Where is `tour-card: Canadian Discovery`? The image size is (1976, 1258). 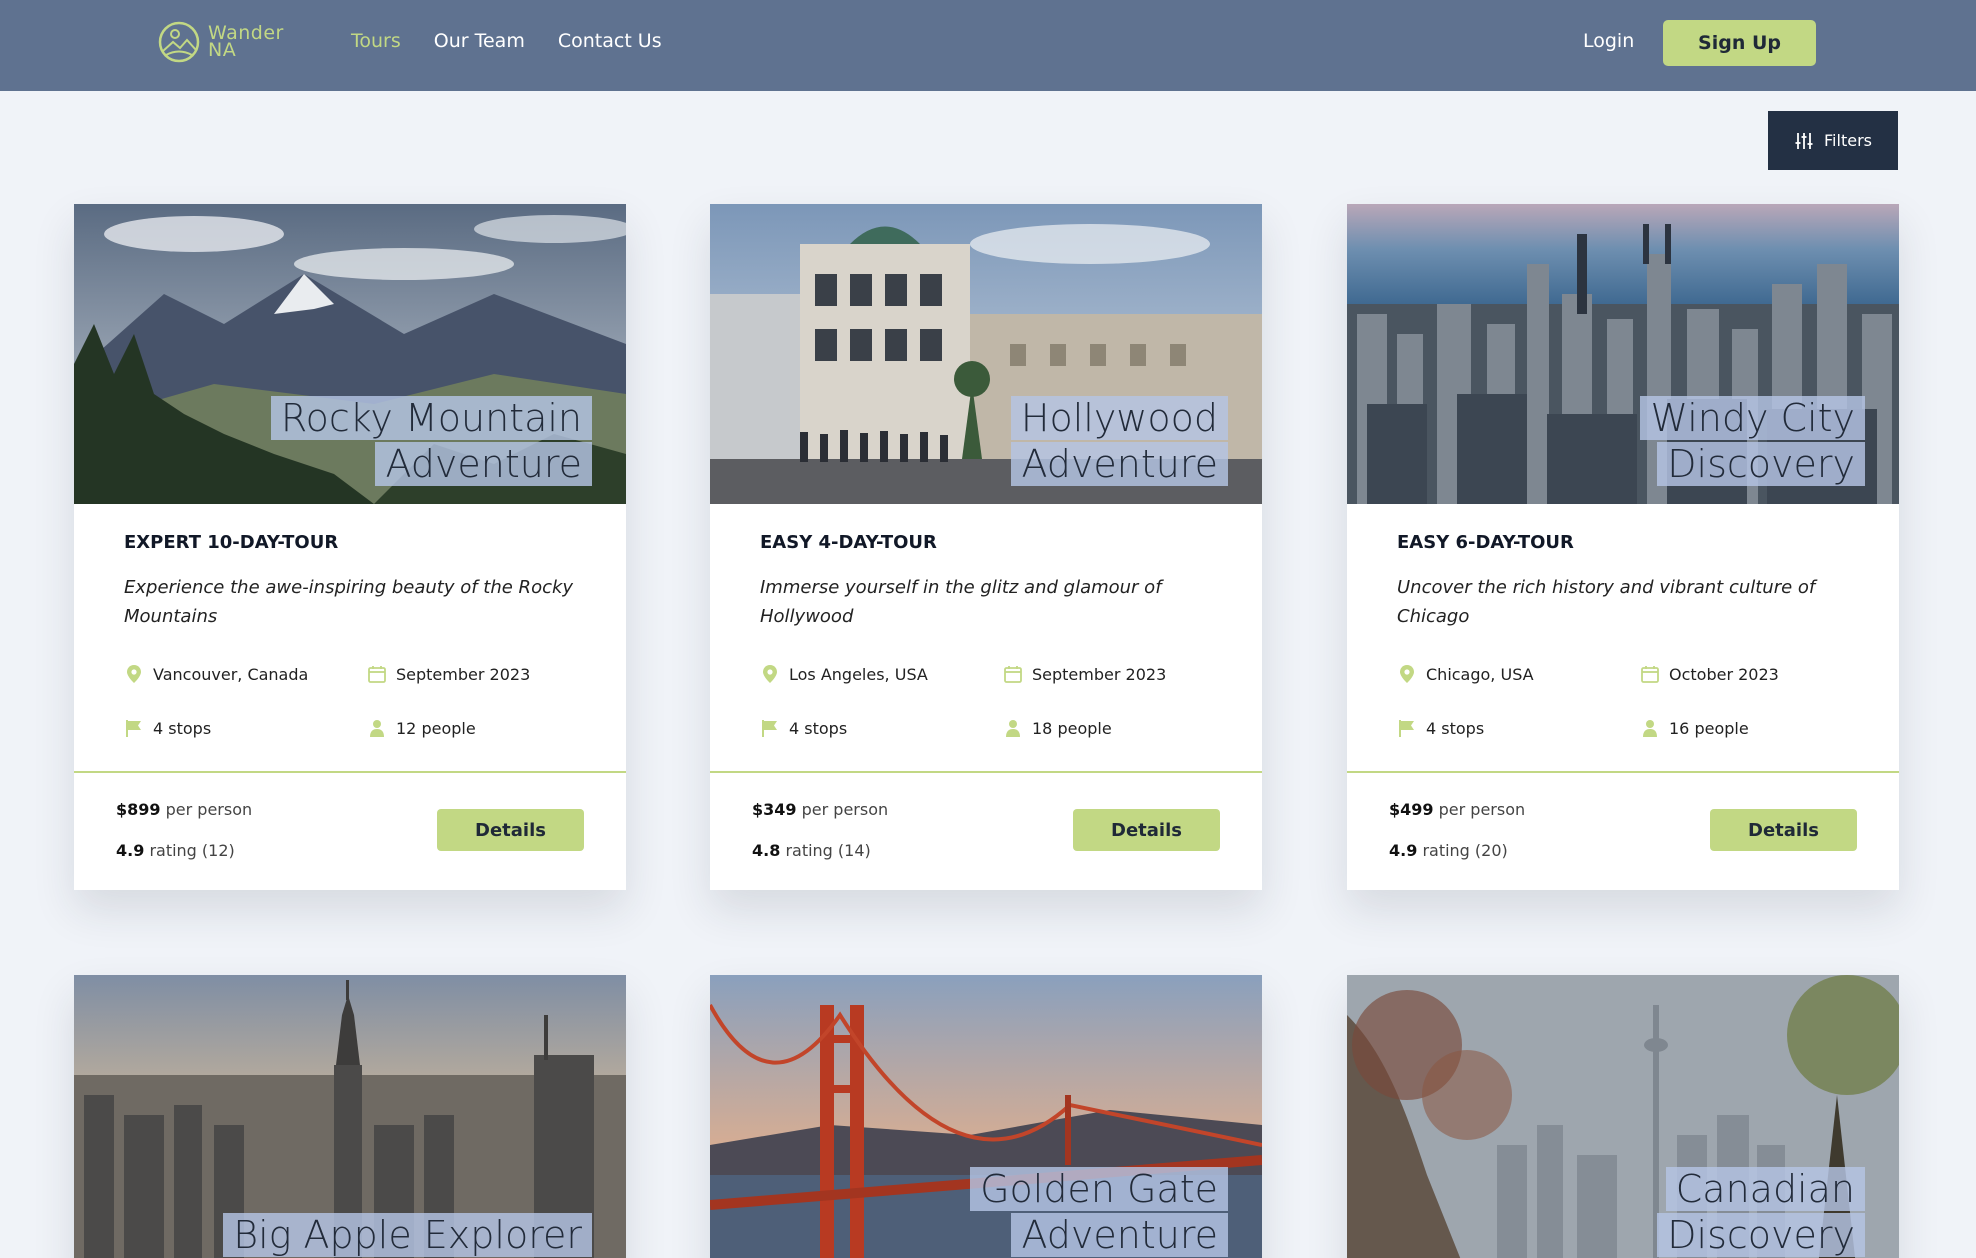
tour-card: Canadian Discovery is located at coordinates (1623, 1116).